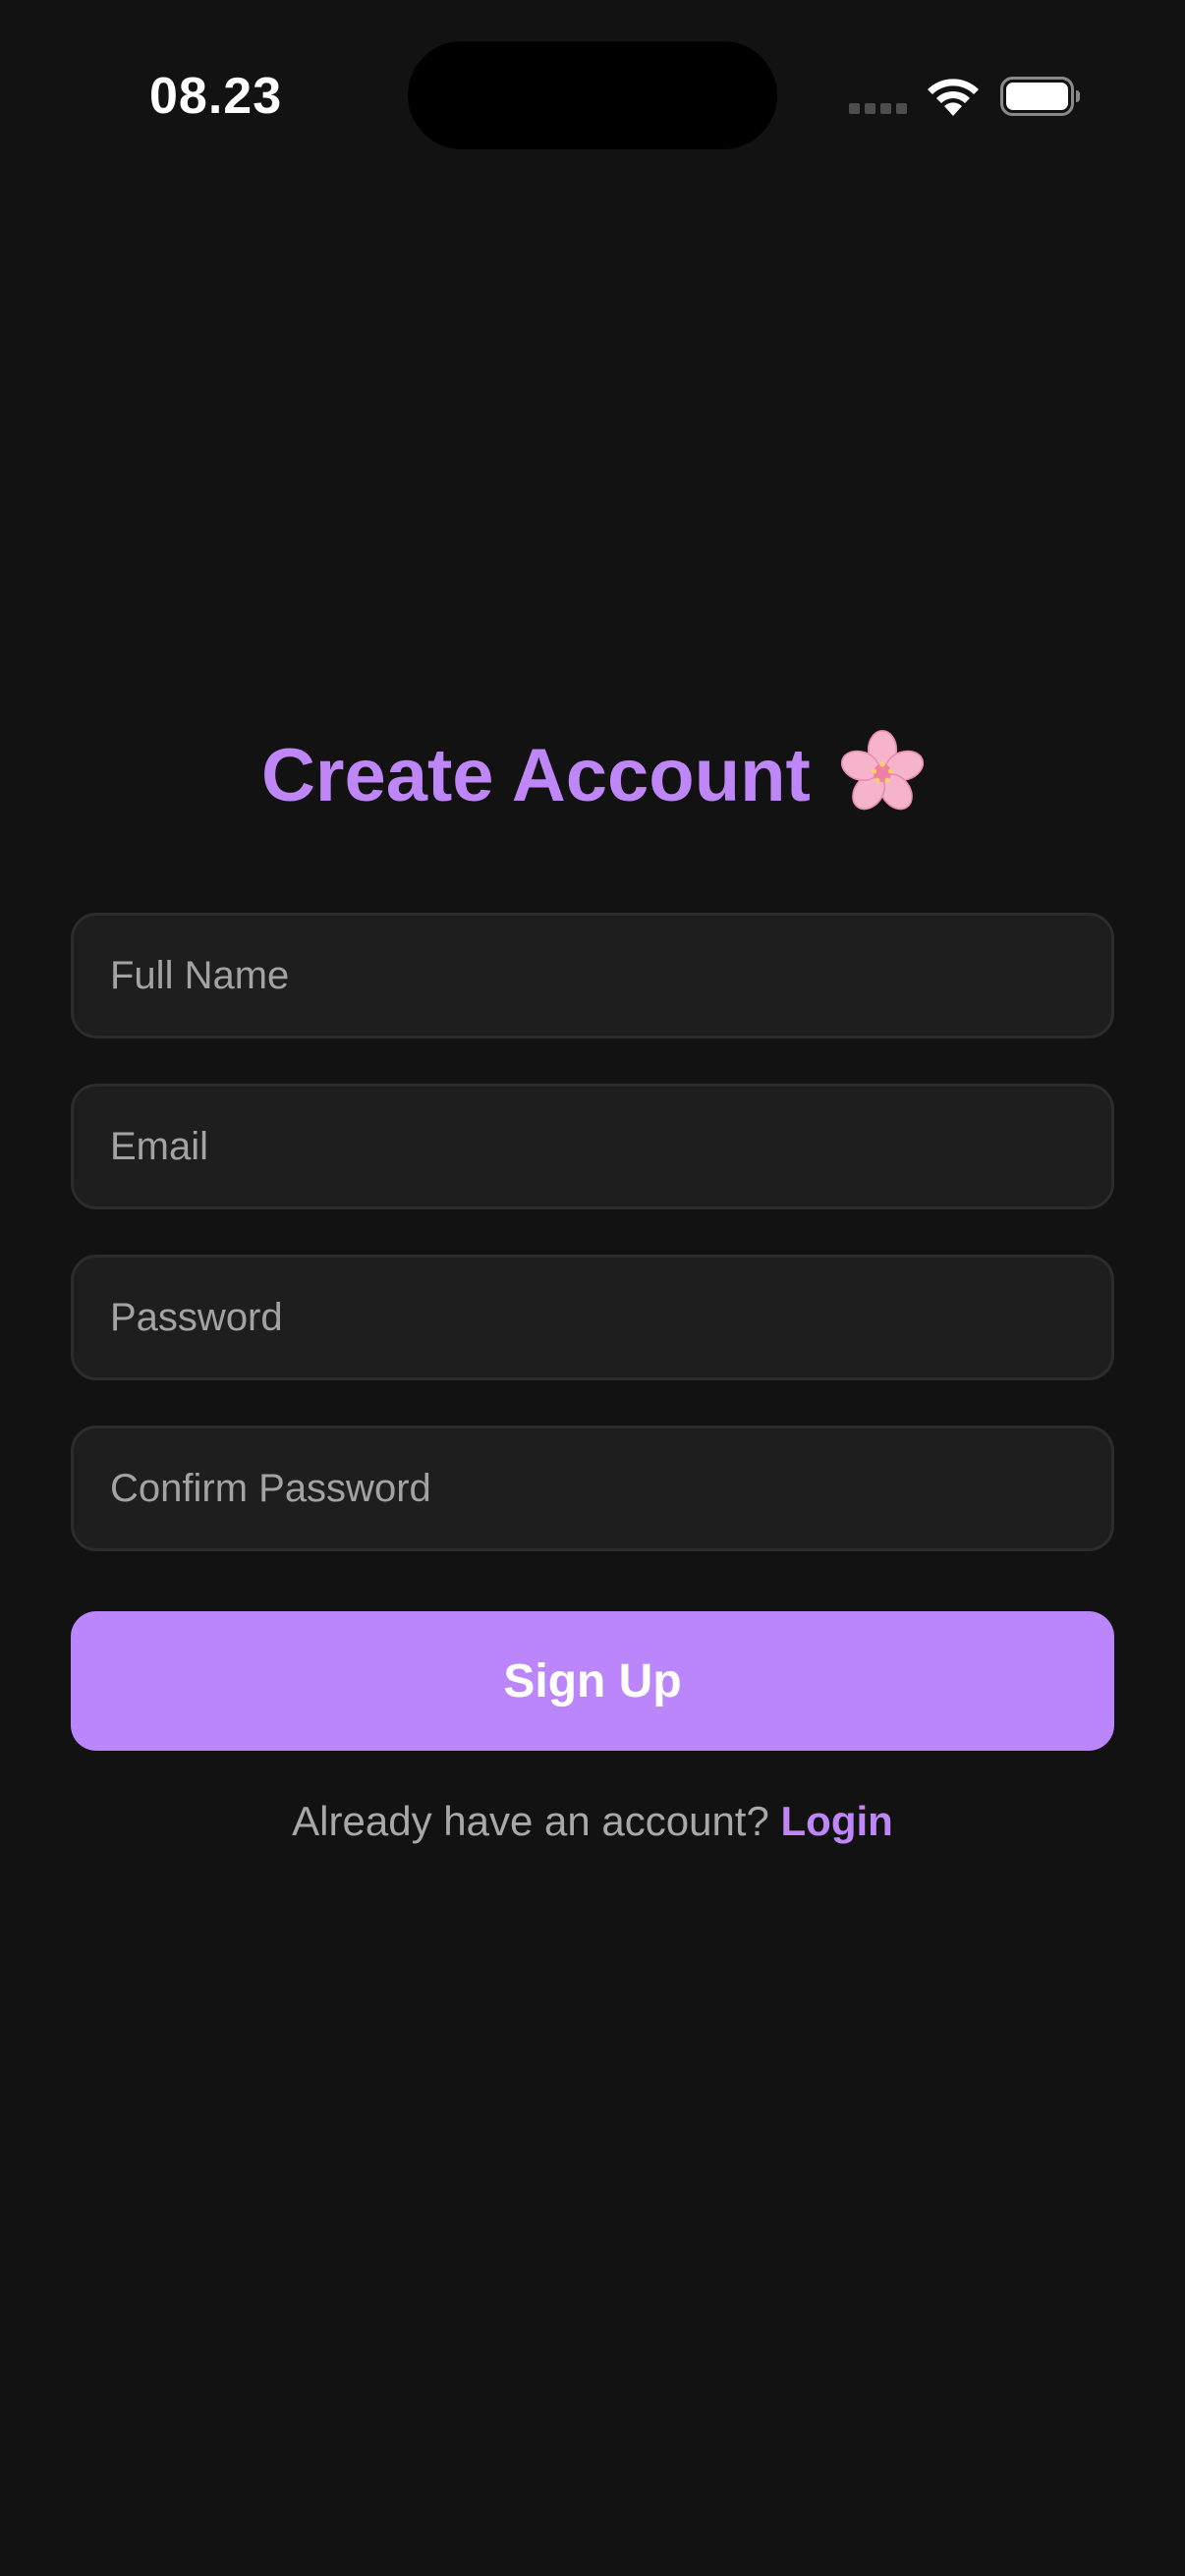 This screenshot has height=2576, width=1185. What do you see at coordinates (954, 97) in the screenshot?
I see `wifi-icon` at bounding box center [954, 97].